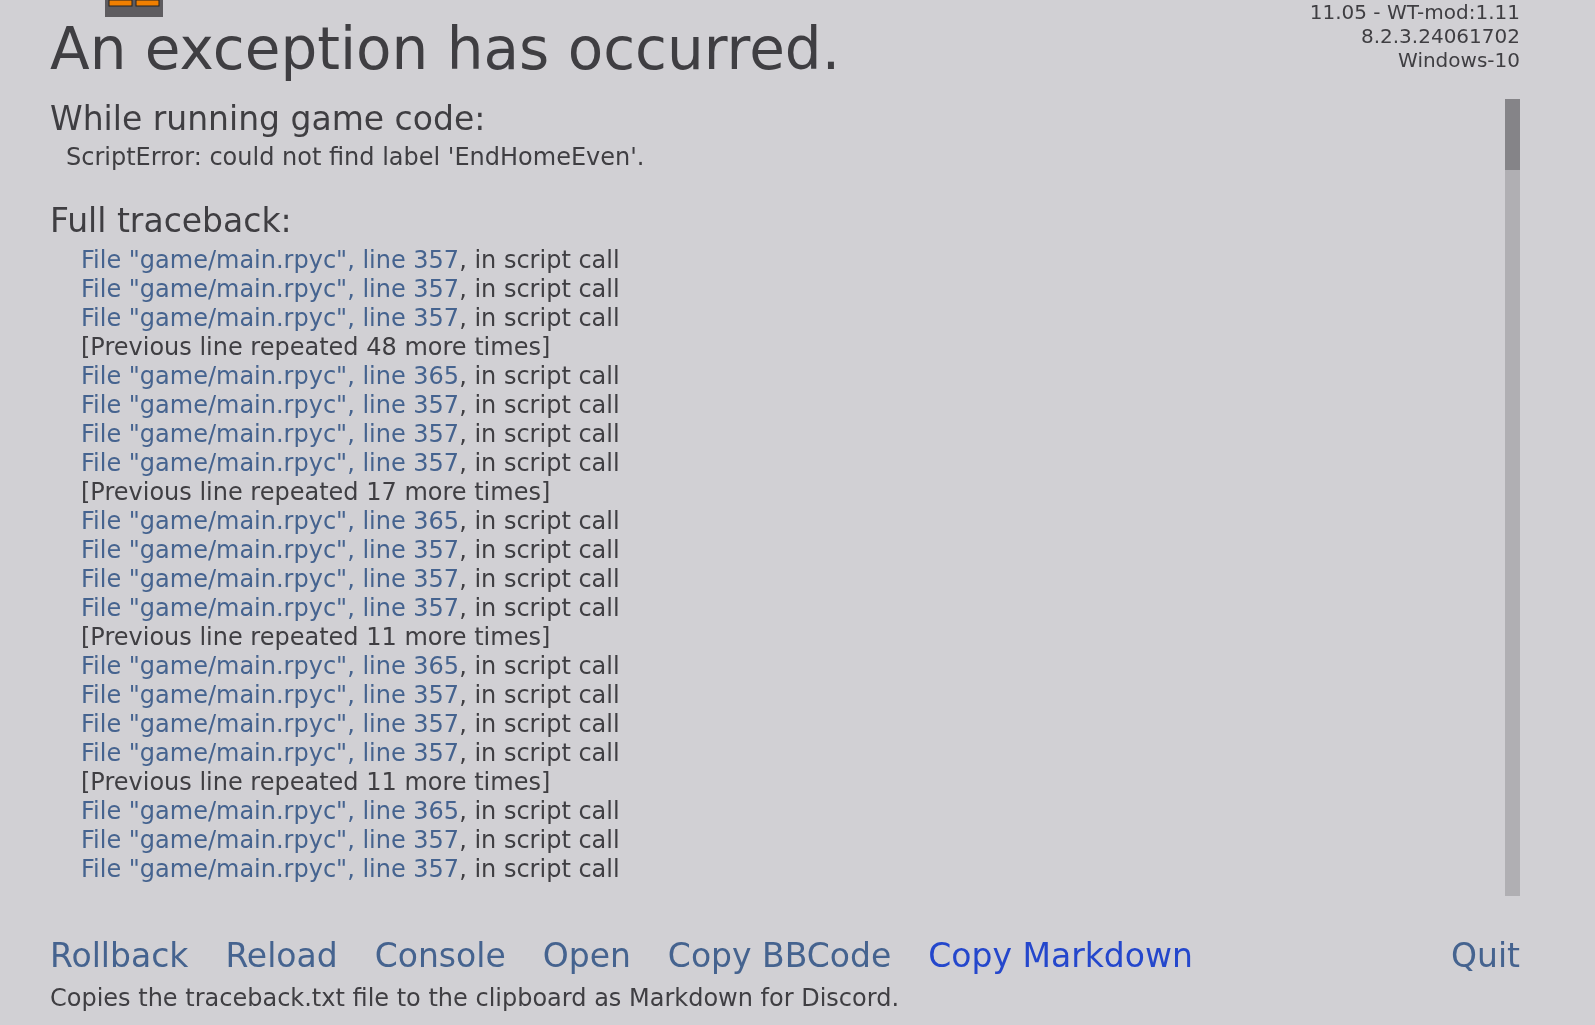 The image size is (1595, 1025). Describe the element at coordinates (1485, 956) in the screenshot. I see `action-link: Quit` at that location.